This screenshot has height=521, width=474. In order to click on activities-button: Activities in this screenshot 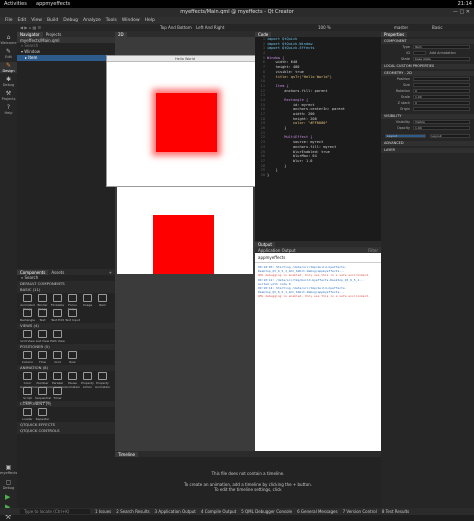, I will do `click(15, 4)`.